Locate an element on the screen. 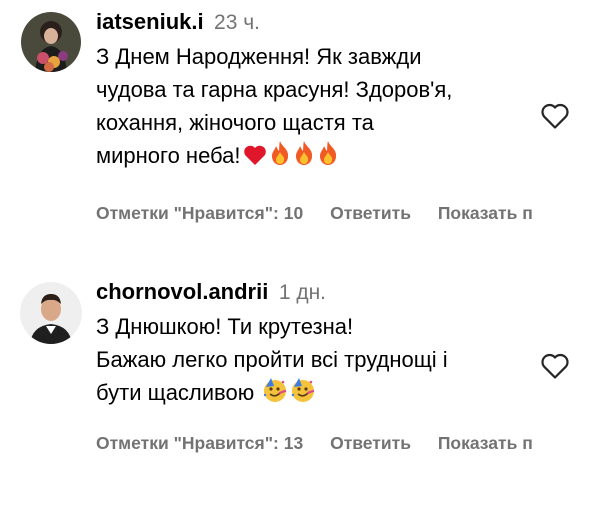 This screenshot has height=510, width=600. red-heart-emoji is located at coordinates (255, 158).